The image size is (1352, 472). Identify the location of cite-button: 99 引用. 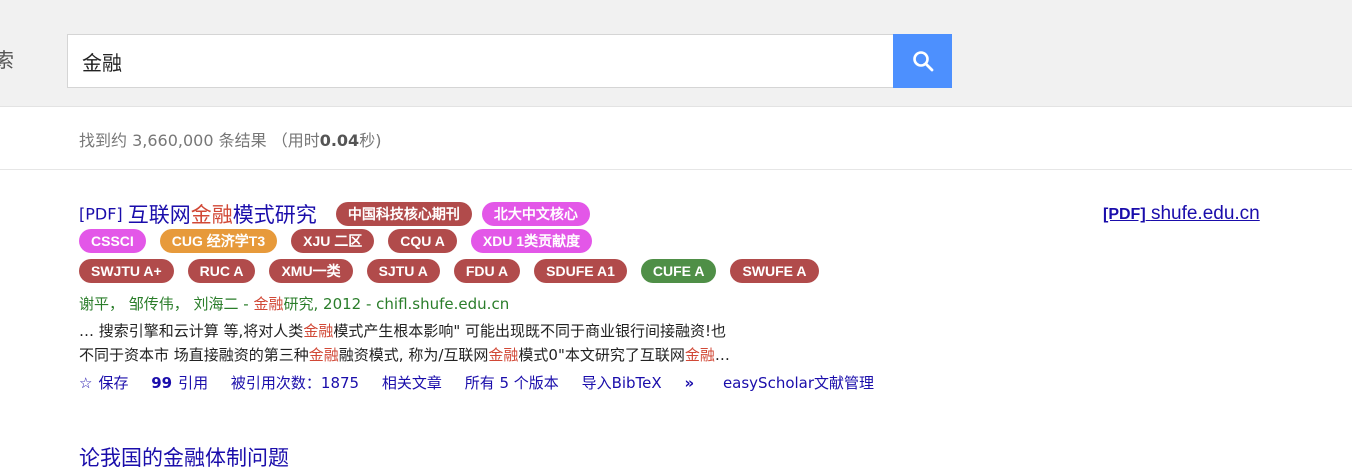
(179, 383).